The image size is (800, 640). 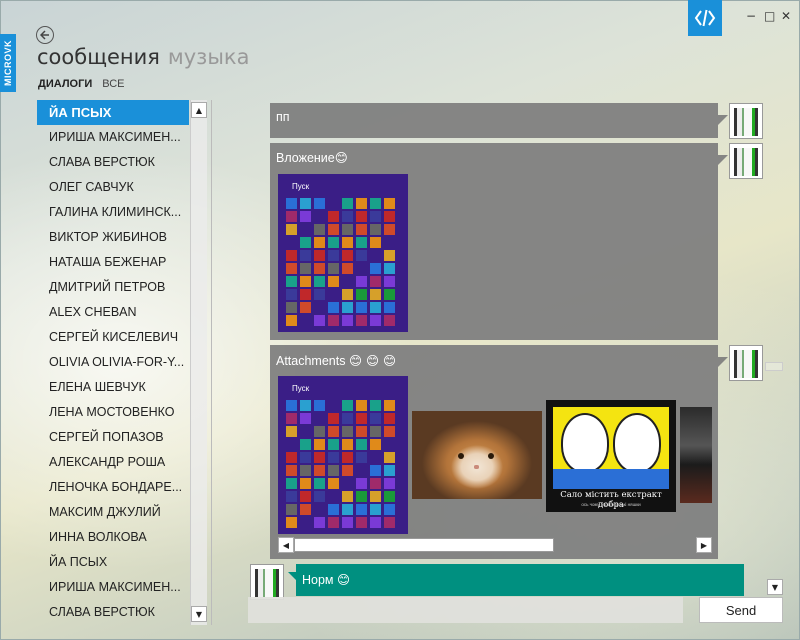 What do you see at coordinates (113, 387) in the screenshot?
I see `dialog-item: ЕЛЕНА ШЕВЧУК` at bounding box center [113, 387].